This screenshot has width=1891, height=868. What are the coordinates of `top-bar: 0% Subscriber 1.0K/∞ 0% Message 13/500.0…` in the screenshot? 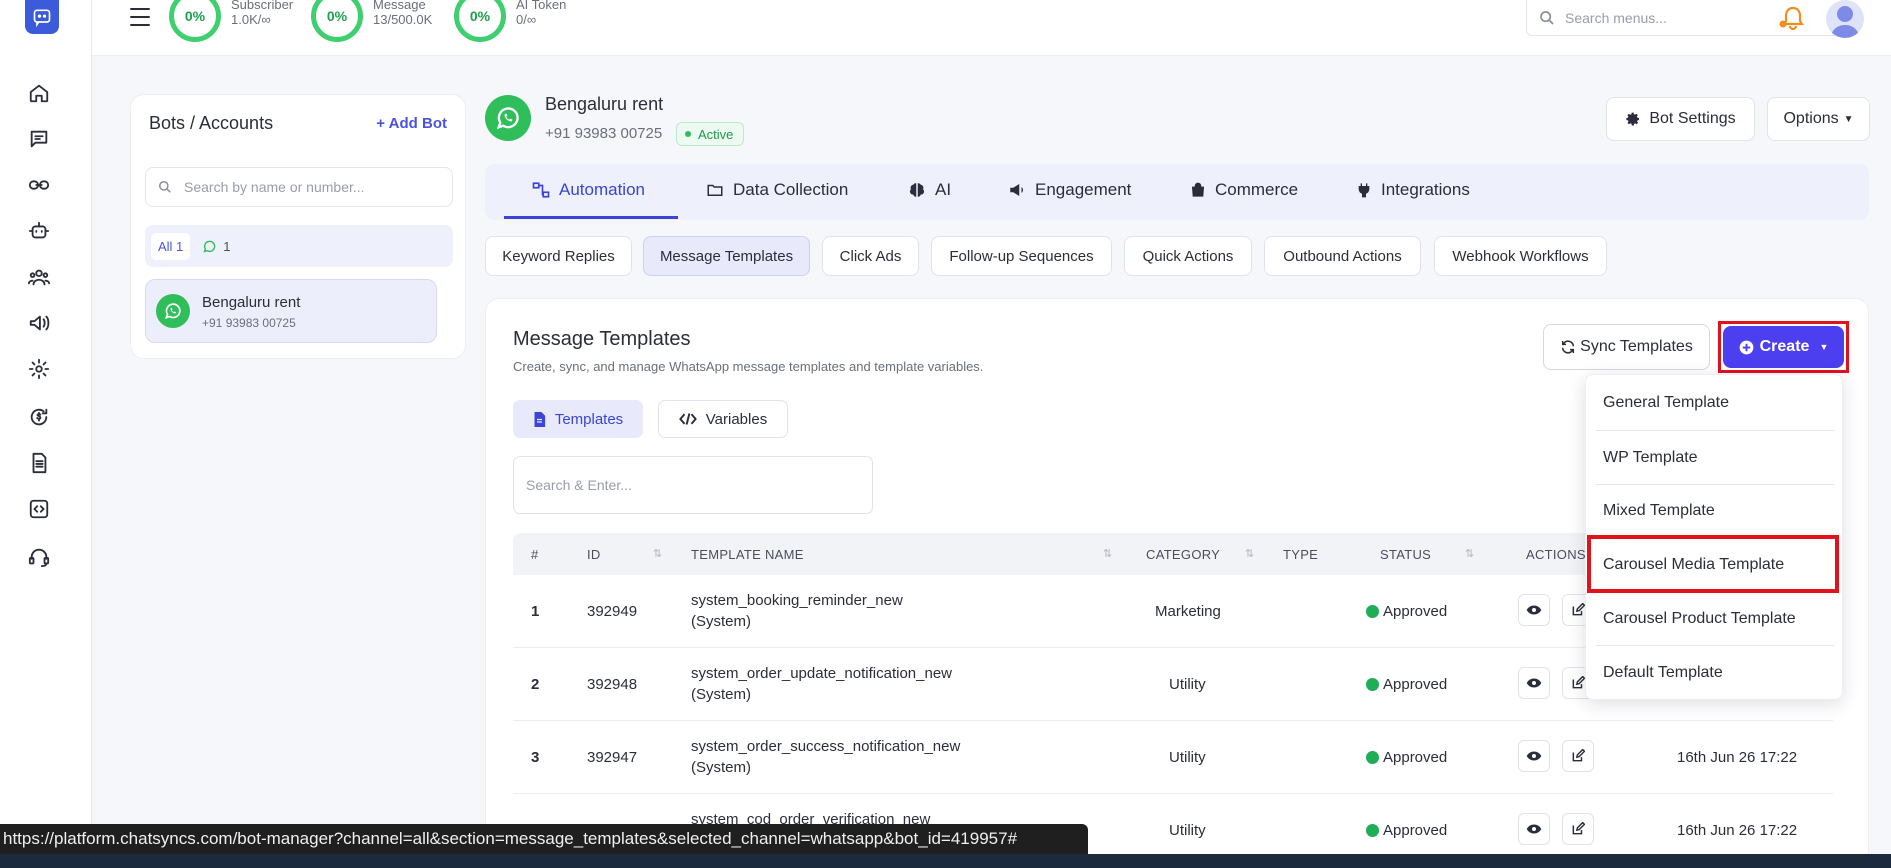 It's located at (991, 28).